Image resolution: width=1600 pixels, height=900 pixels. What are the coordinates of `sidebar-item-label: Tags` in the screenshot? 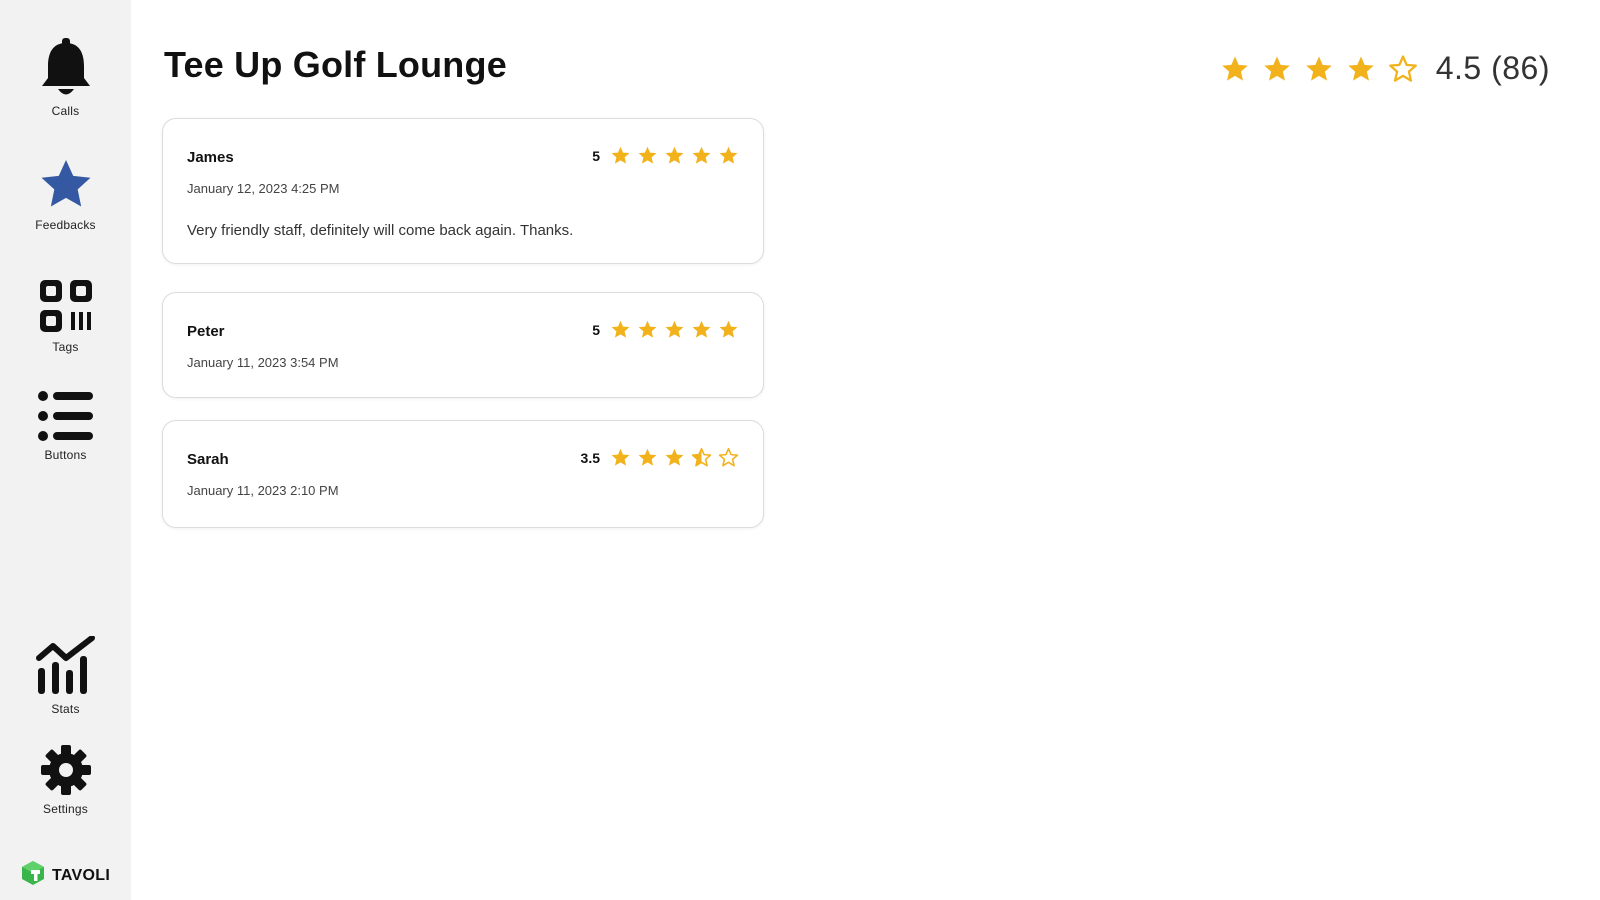 It's located at (65, 347).